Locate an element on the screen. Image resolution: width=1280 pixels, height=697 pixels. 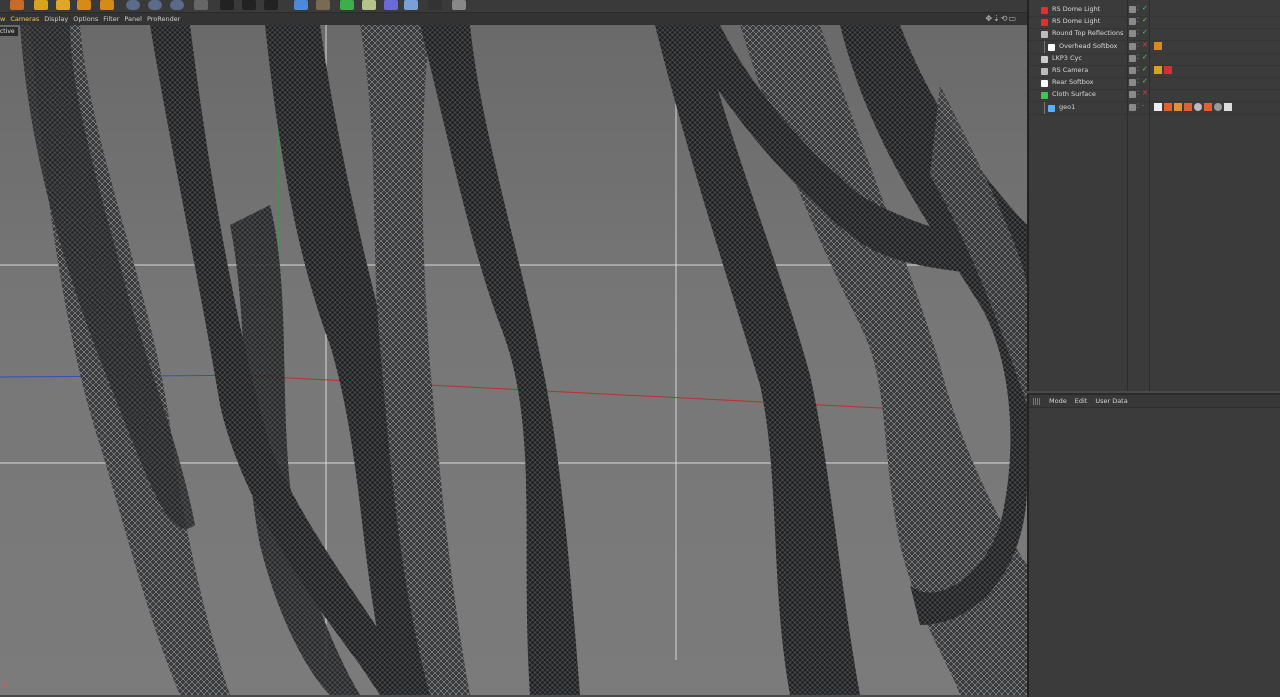
object-row: RS Camera ⁚ ✓ is located at coordinates (1154, 71).